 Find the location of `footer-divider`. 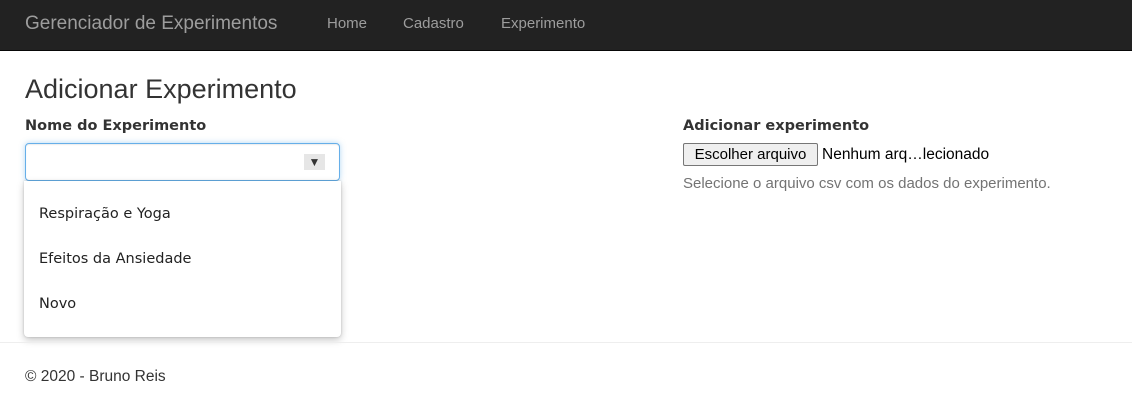

footer-divider is located at coordinates (566, 342).